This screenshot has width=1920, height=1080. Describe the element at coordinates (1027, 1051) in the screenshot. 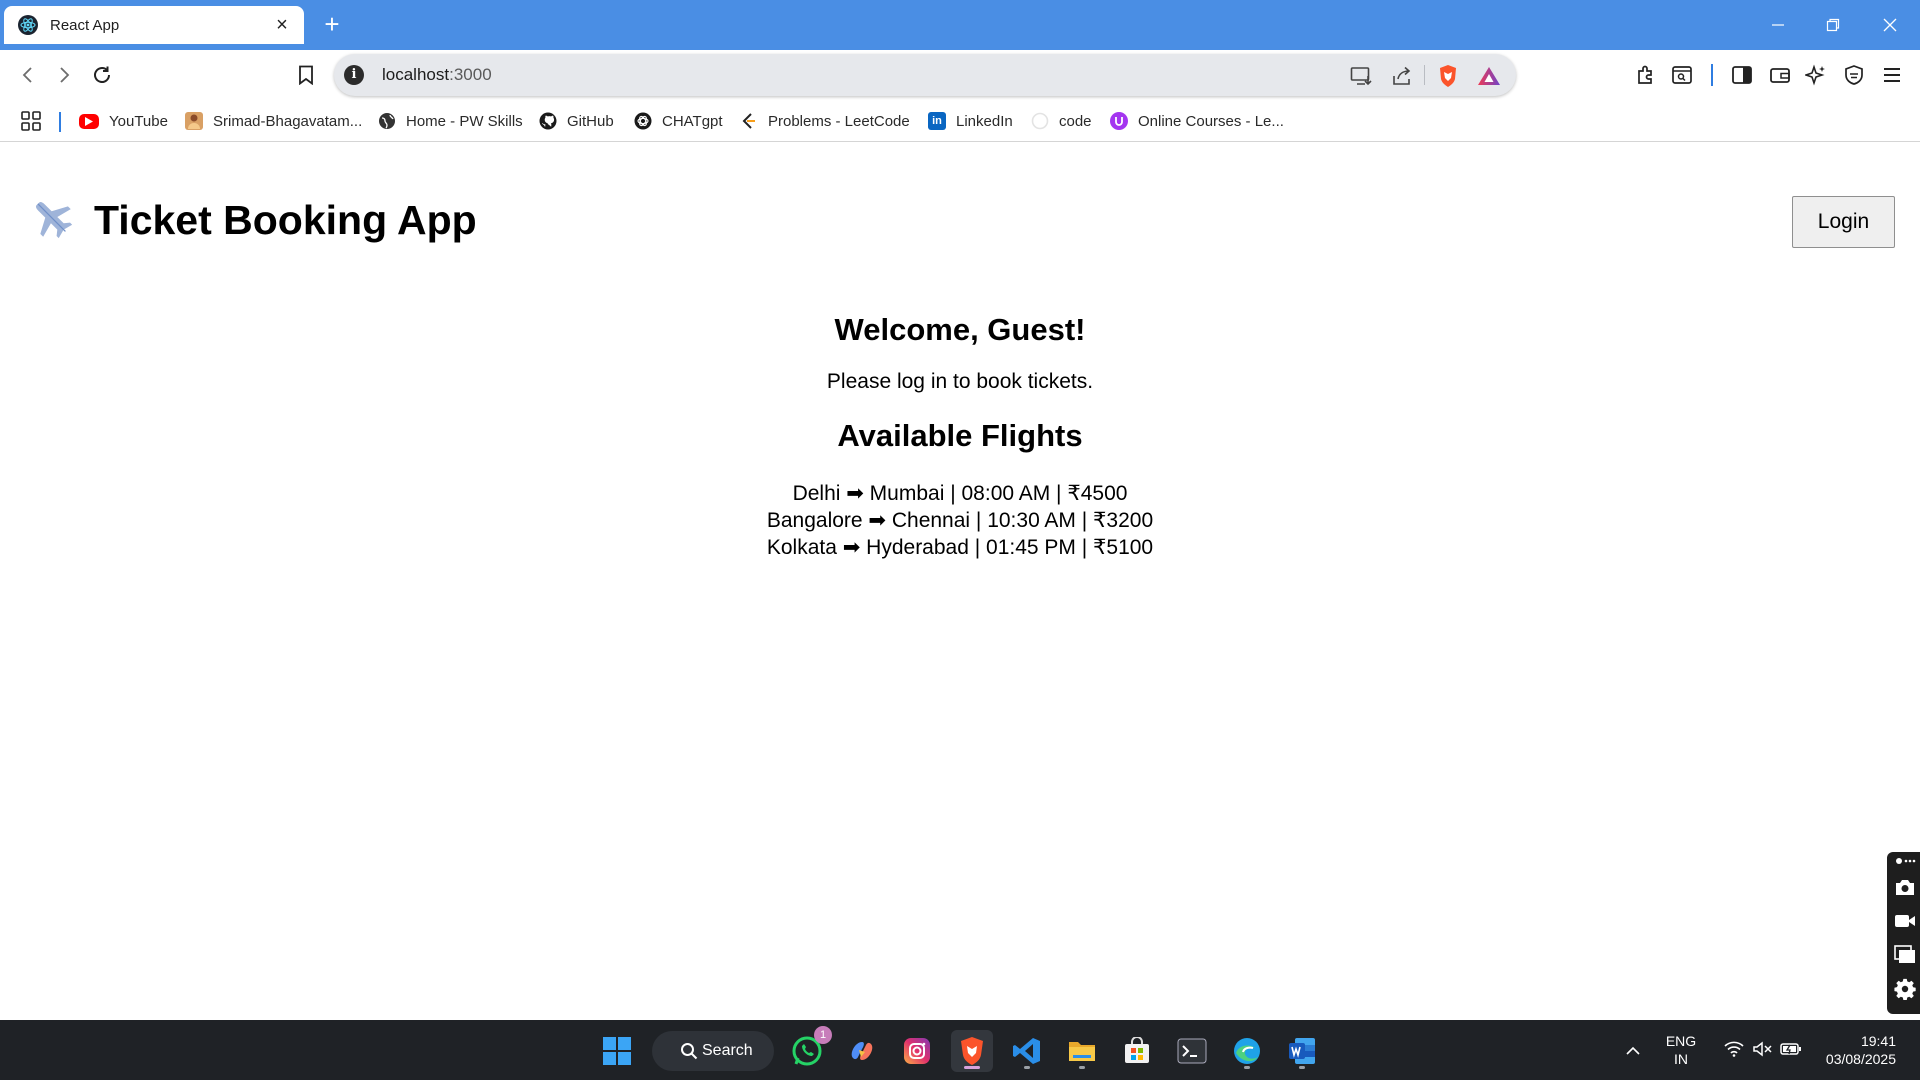

I see `vscode-icon` at that location.